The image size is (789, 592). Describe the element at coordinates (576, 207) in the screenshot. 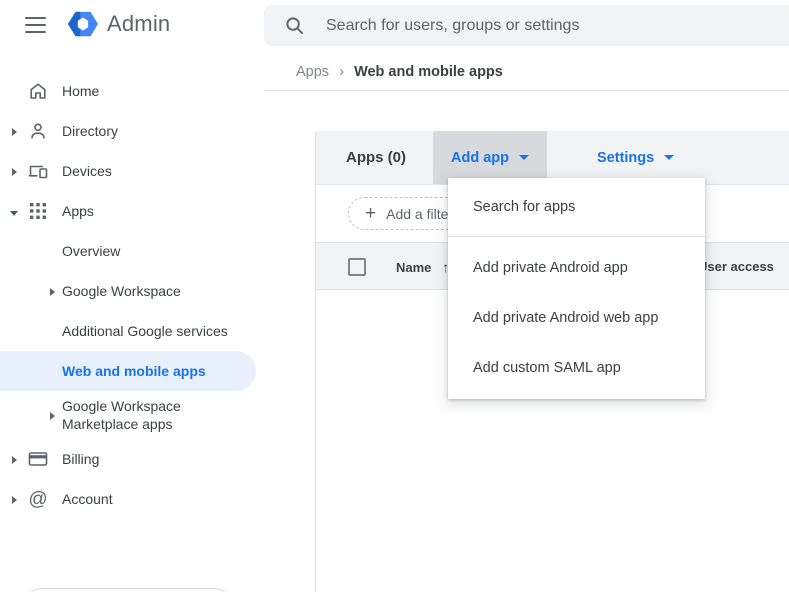

I see `menu-item-search-for-apps: Search for apps` at that location.